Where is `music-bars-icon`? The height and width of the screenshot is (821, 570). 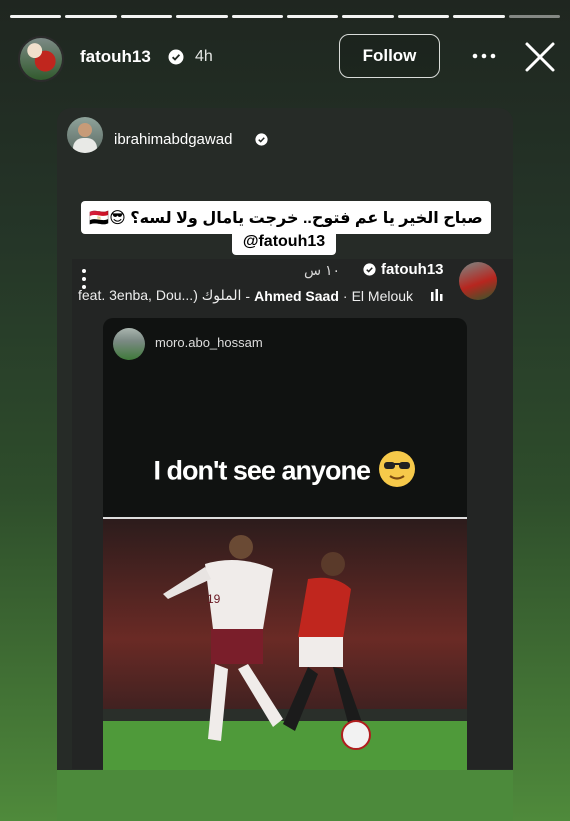 music-bars-icon is located at coordinates (437, 295).